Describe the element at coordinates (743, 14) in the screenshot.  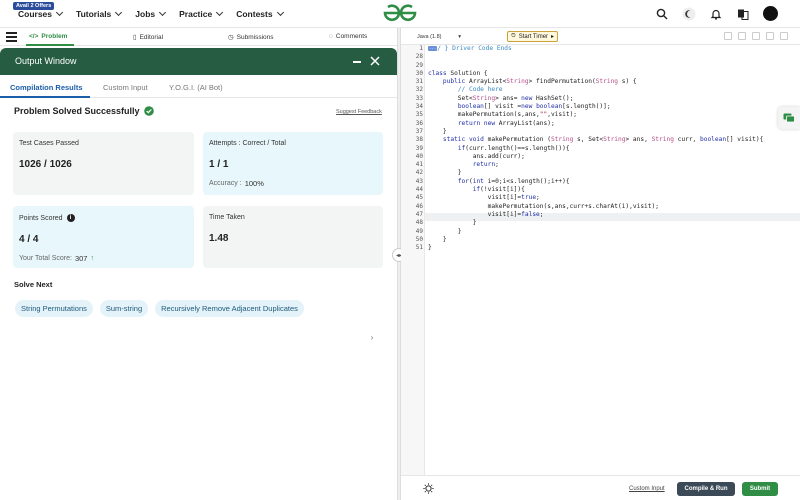
I see `translate-icon` at that location.